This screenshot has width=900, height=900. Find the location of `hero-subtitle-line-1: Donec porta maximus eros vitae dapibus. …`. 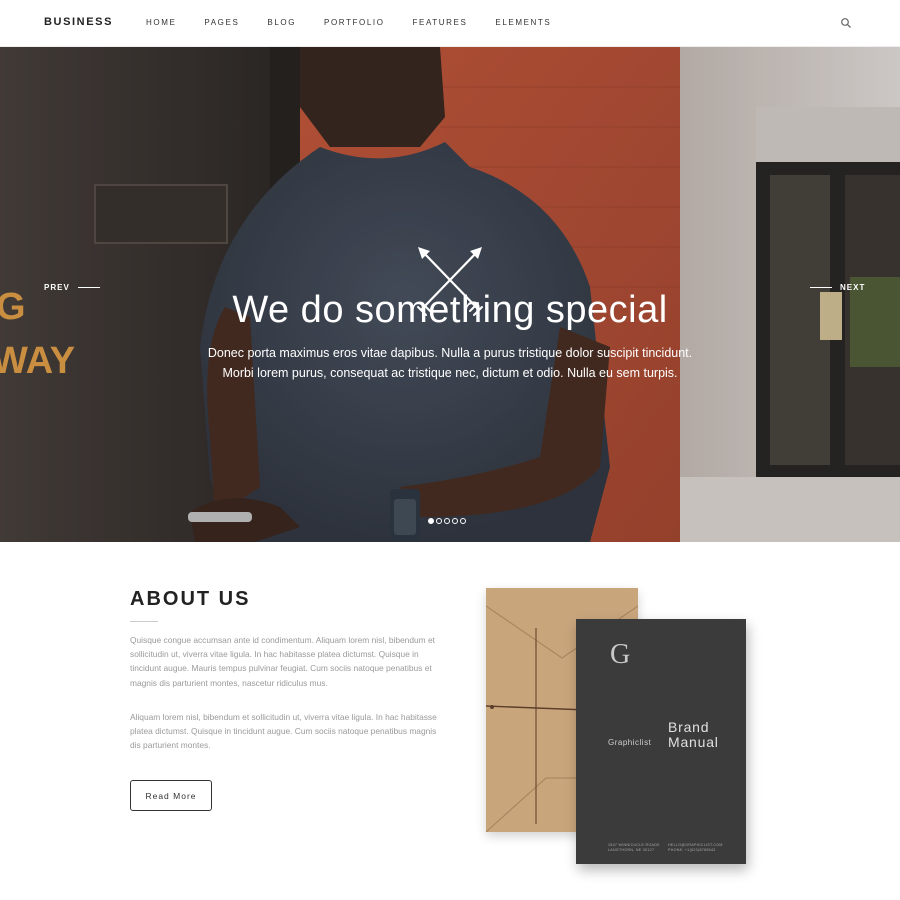

hero-subtitle-line-1: Donec porta maximus eros vitae dapibus. … is located at coordinates (450, 353).